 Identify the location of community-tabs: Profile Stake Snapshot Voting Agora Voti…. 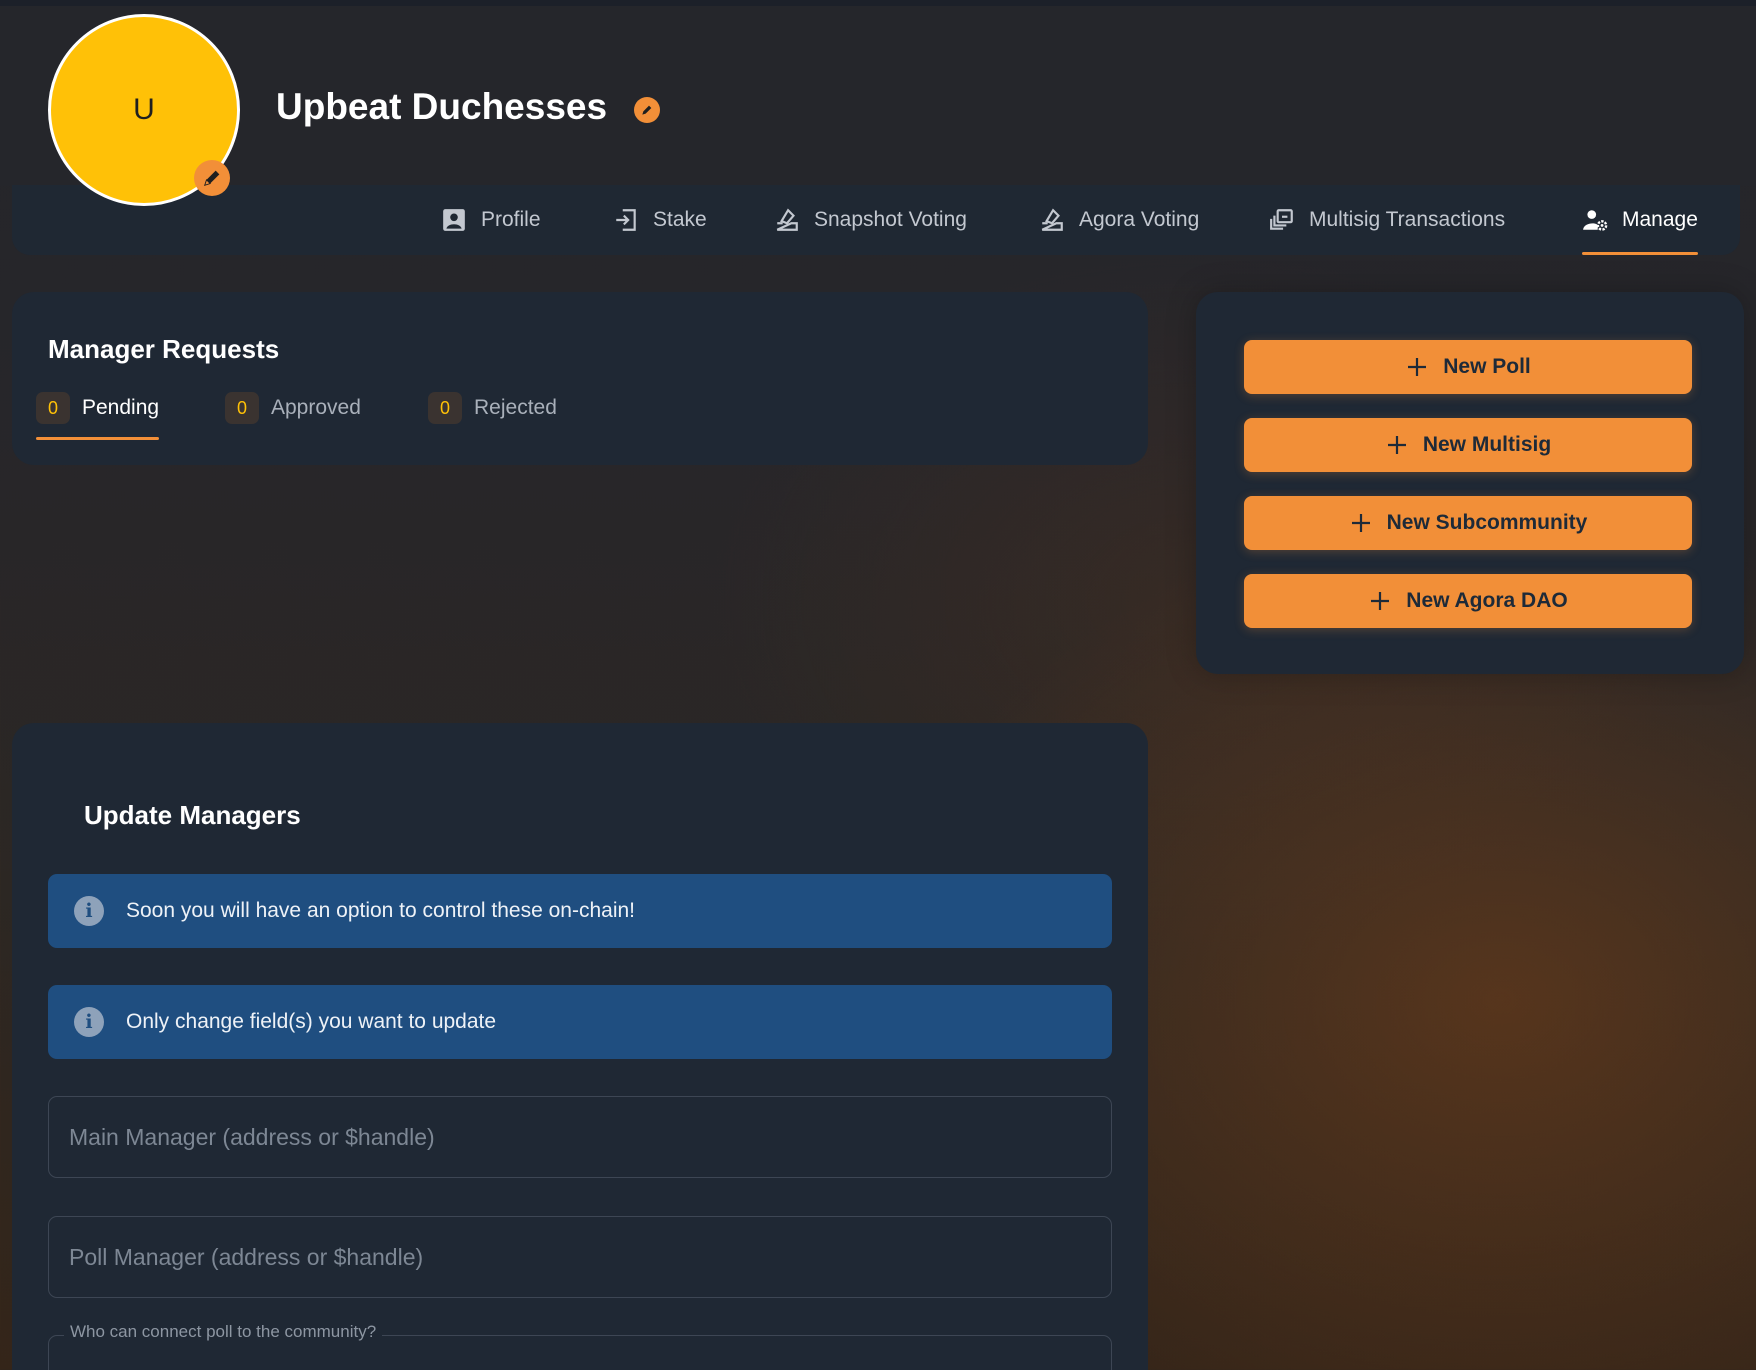
(876, 220).